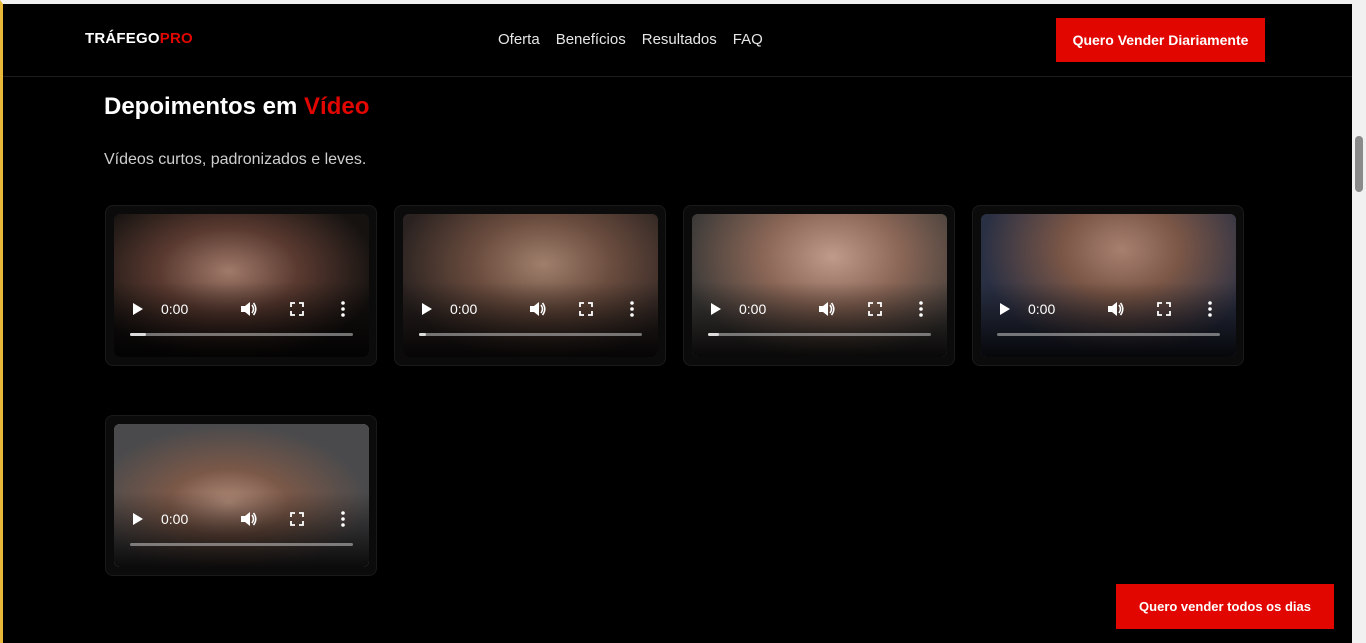 The height and width of the screenshot is (643, 1366). I want to click on logo: TRÁFEGOPRO, so click(139, 38).